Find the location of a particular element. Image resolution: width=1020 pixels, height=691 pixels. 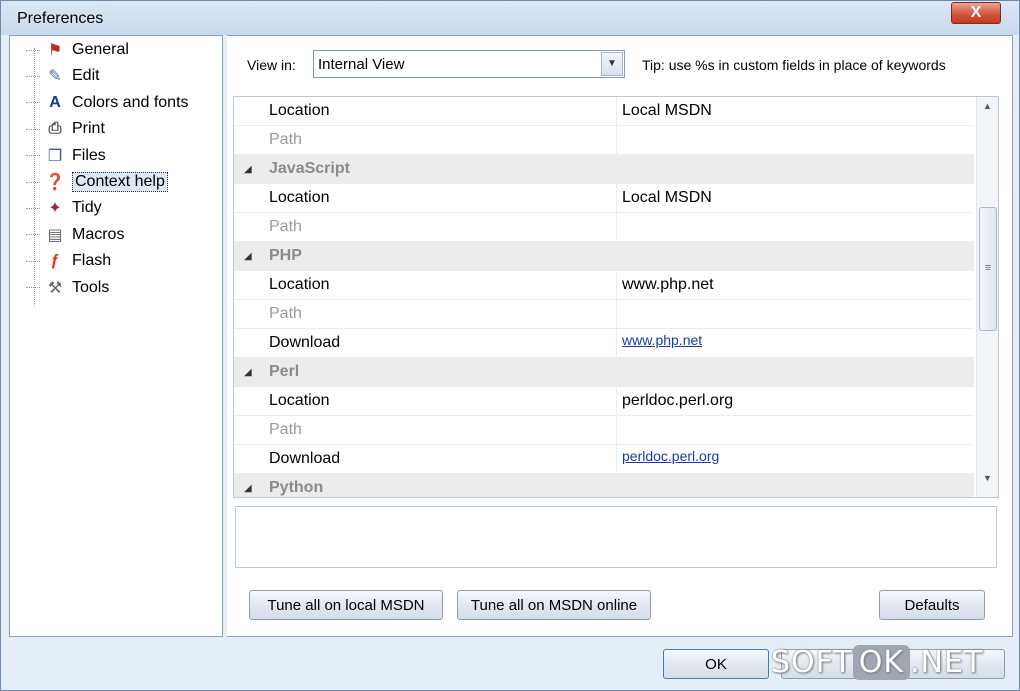

group-row: ◢ Python is located at coordinates (604, 485).